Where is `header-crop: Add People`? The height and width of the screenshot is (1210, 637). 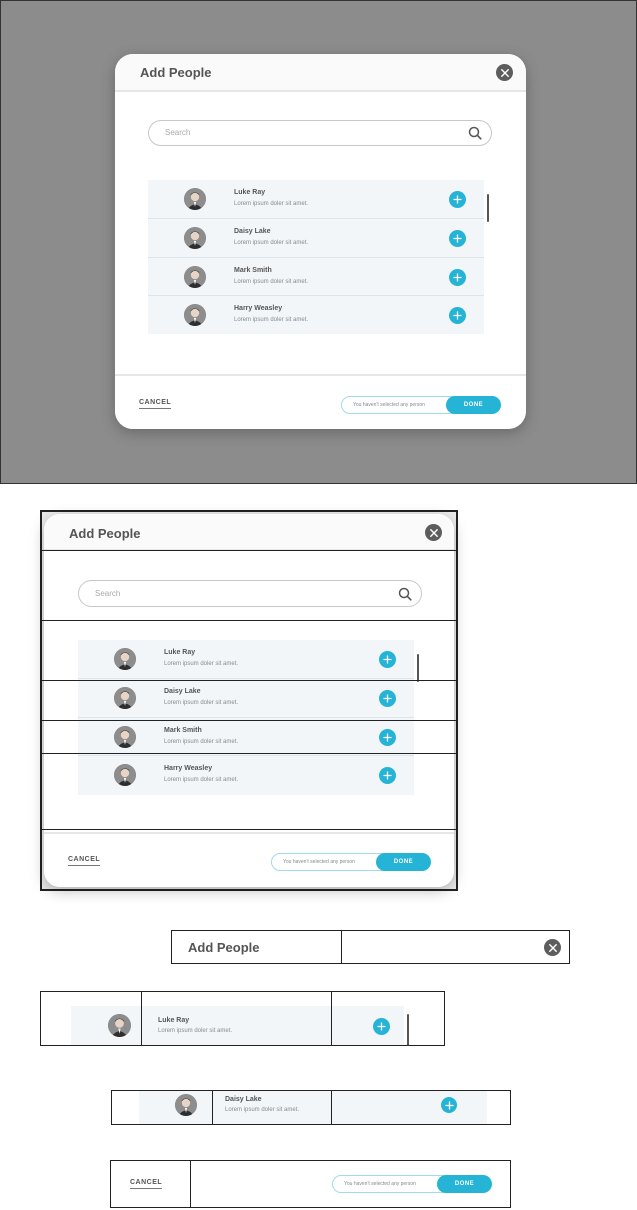 header-crop: Add People is located at coordinates (370, 947).